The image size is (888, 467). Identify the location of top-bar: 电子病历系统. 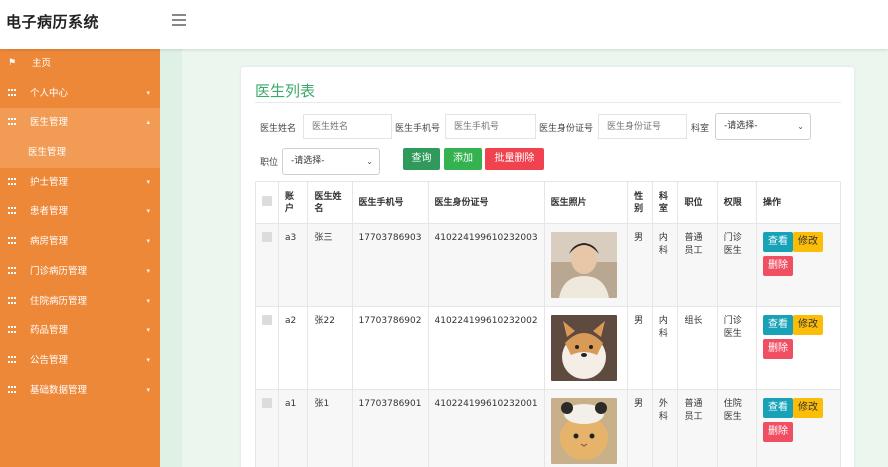
(444, 24).